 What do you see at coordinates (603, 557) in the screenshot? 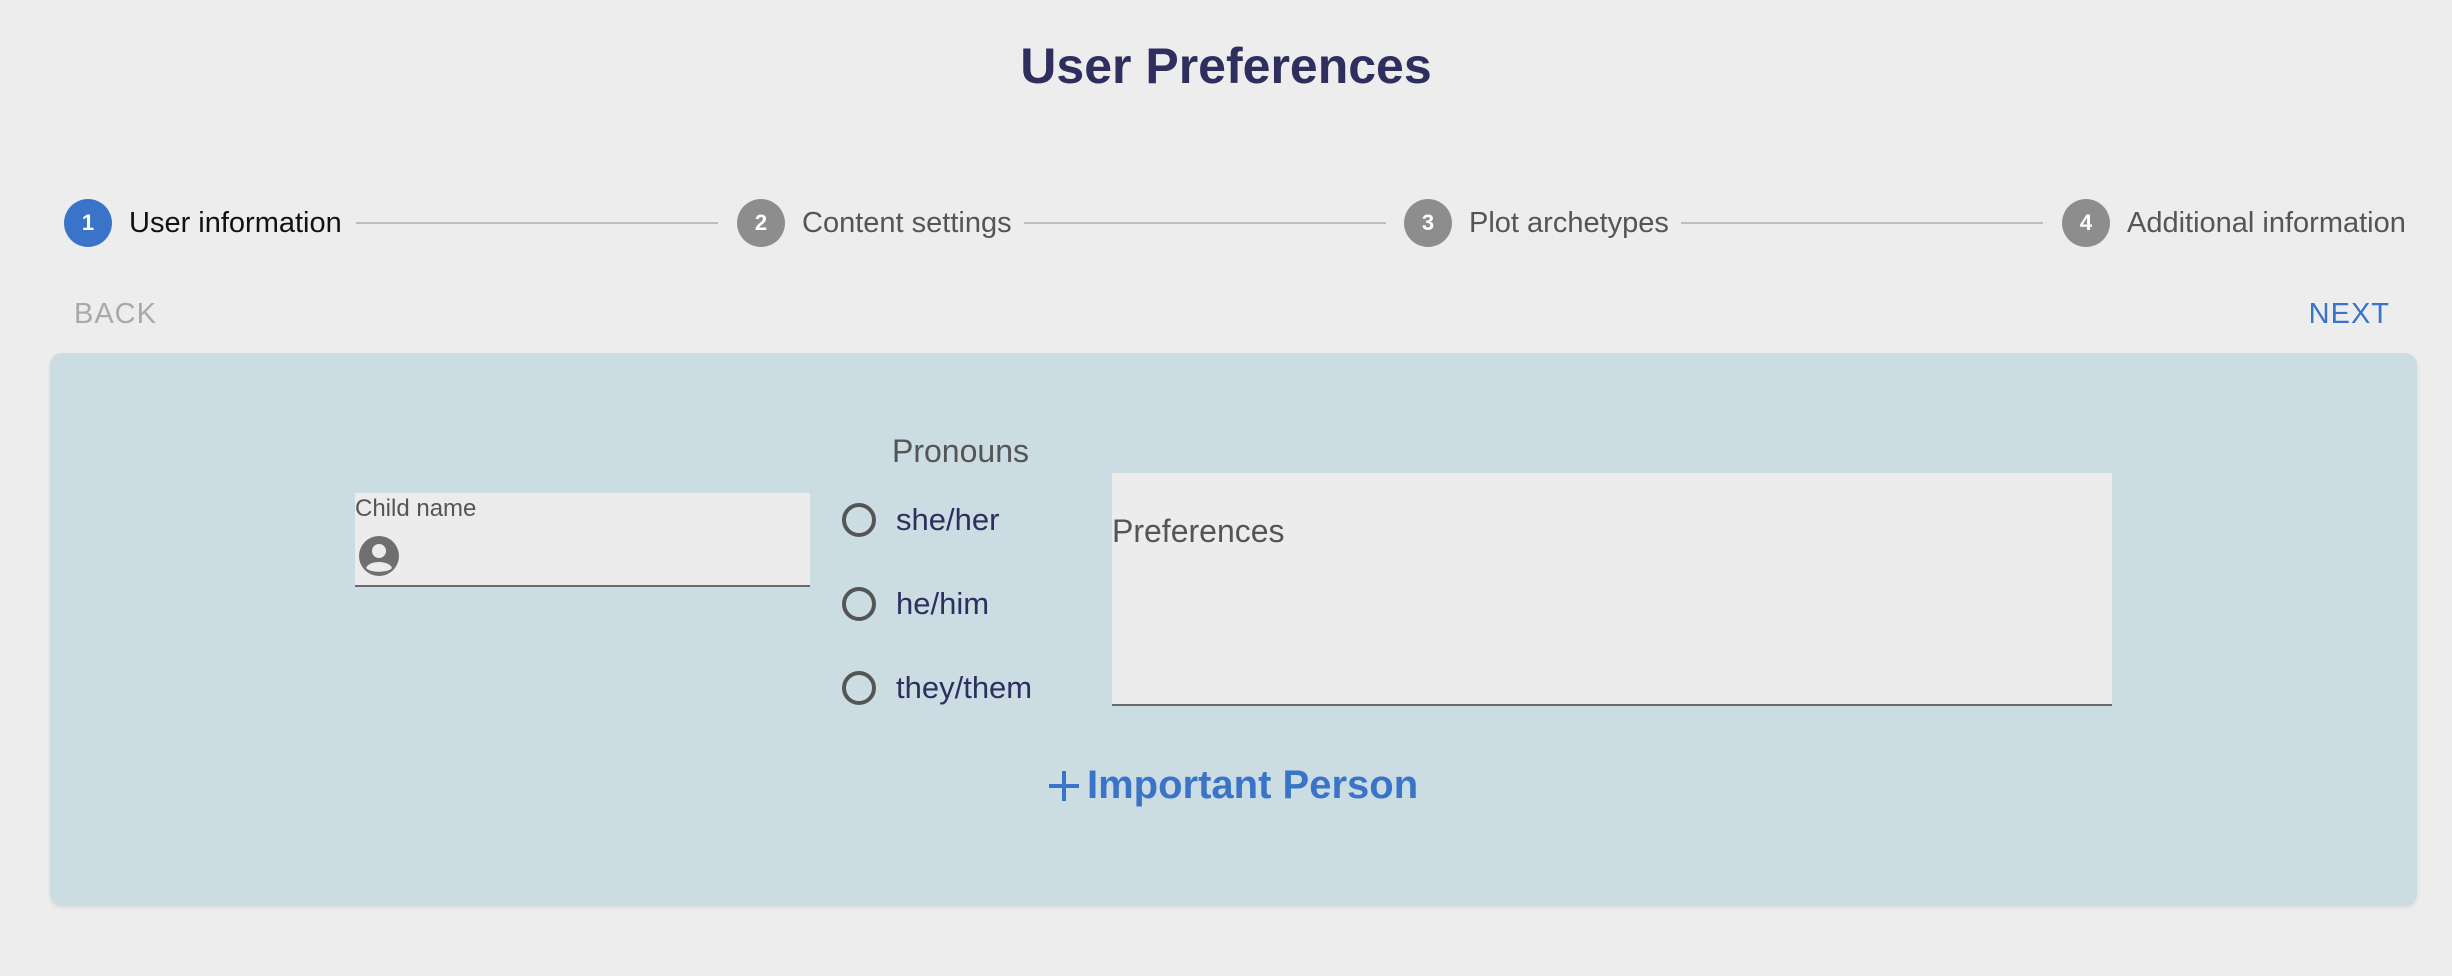
I see `child-name-input` at bounding box center [603, 557].